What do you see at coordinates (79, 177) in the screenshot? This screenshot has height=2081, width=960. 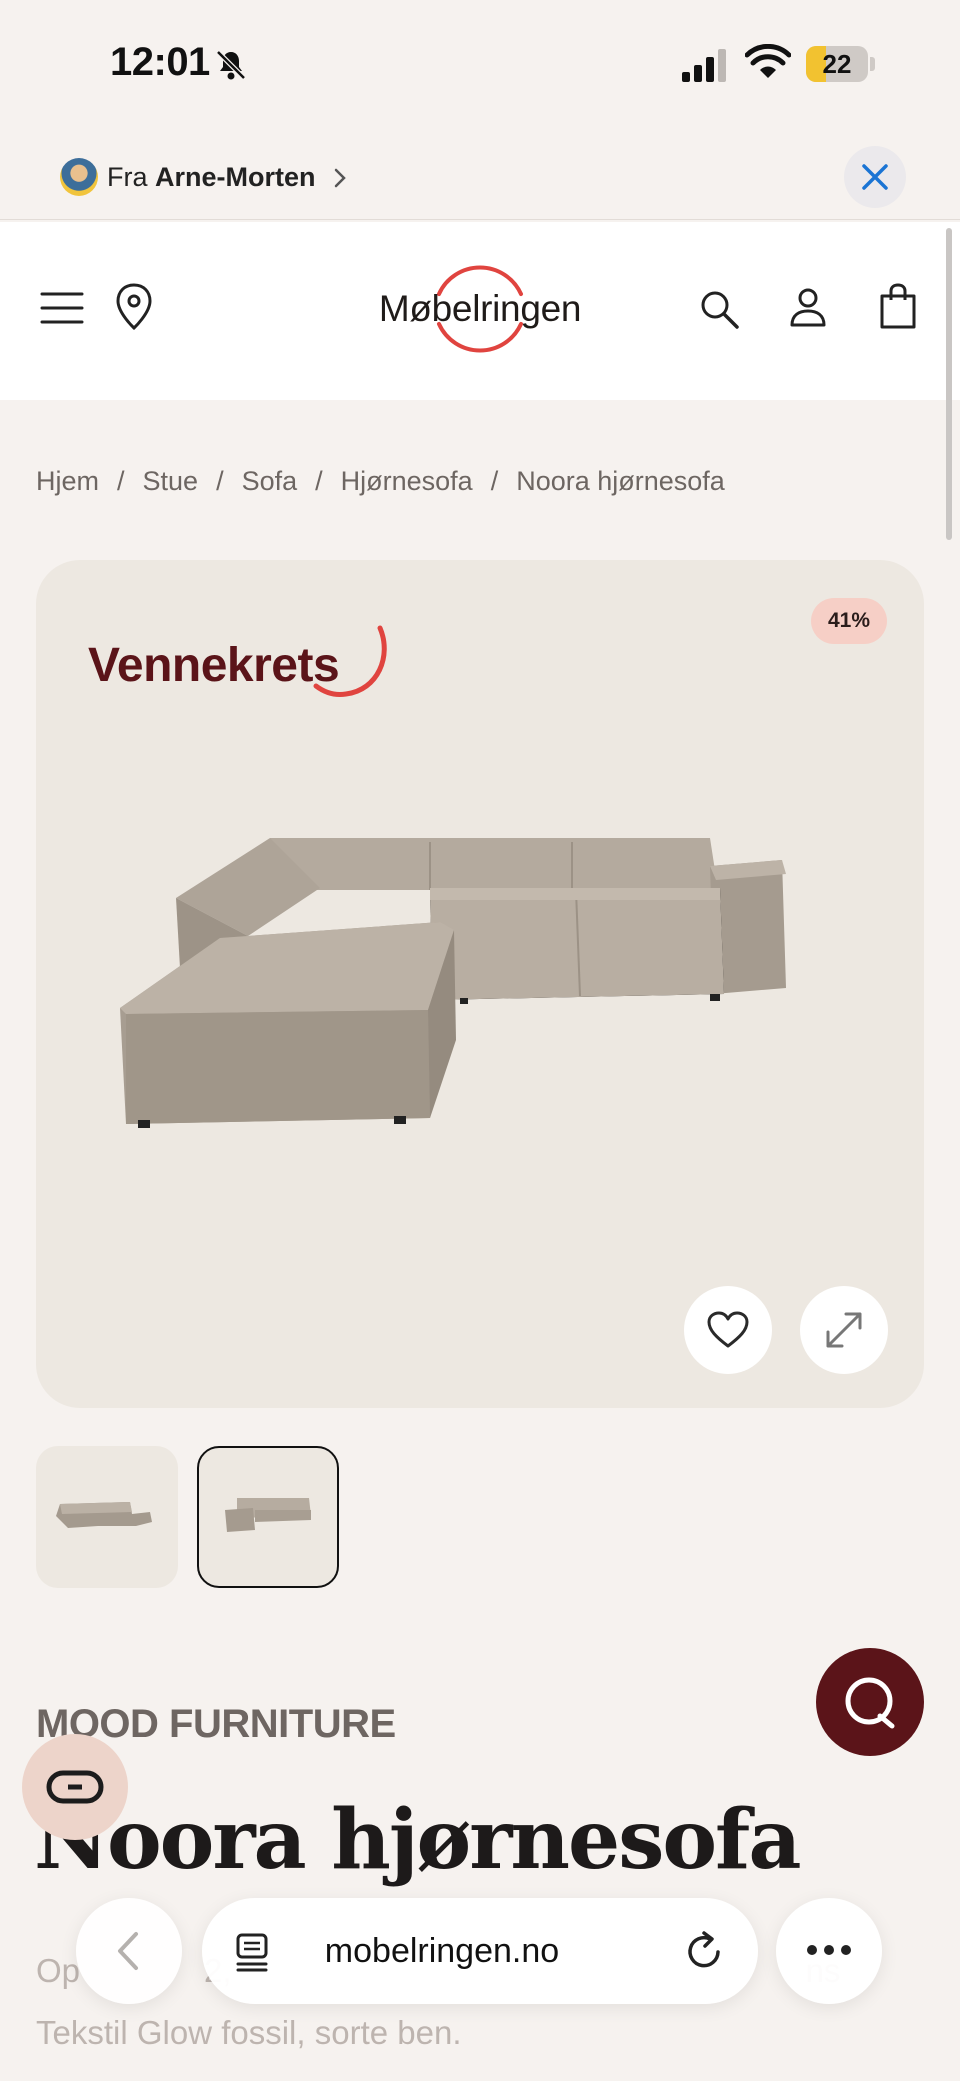 I see `avatar` at bounding box center [79, 177].